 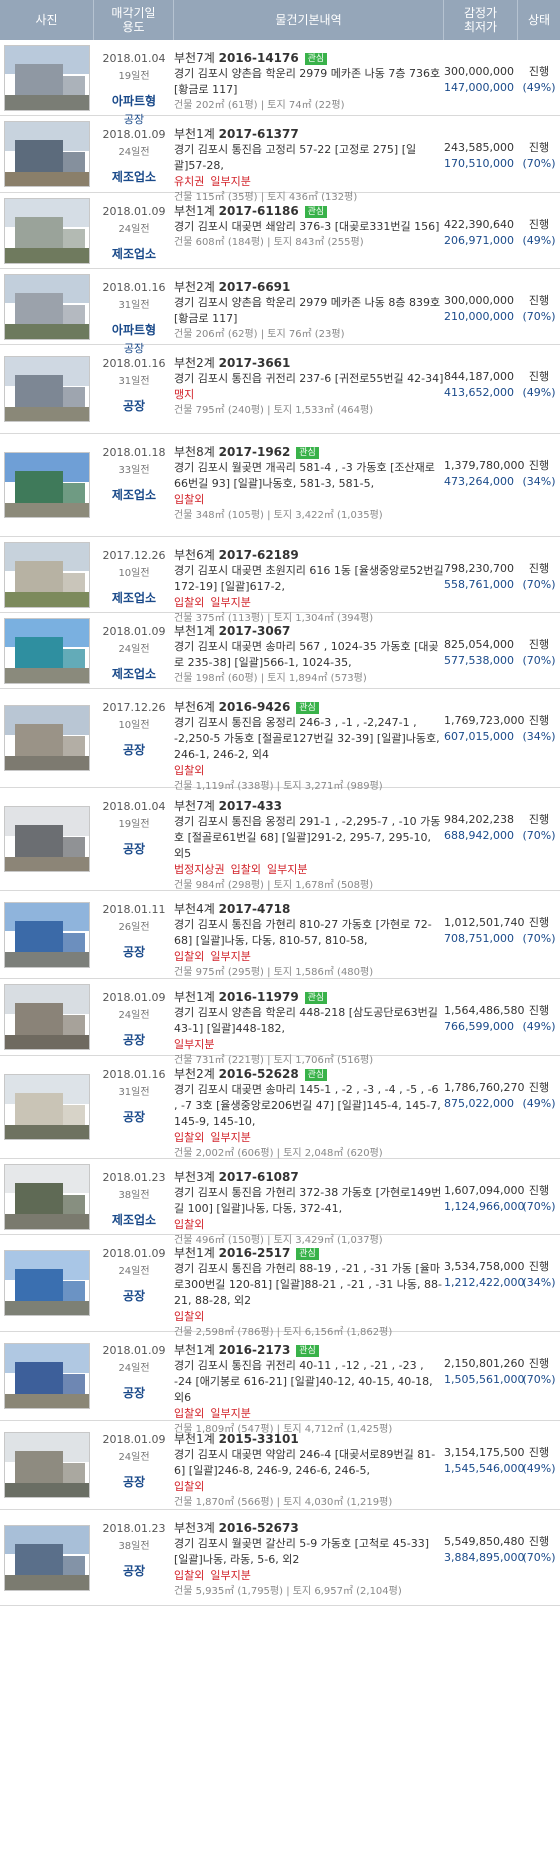 What do you see at coordinates (309, 134) in the screenshot?
I see `case-line: 부천1계 2017-61377` at bounding box center [309, 134].